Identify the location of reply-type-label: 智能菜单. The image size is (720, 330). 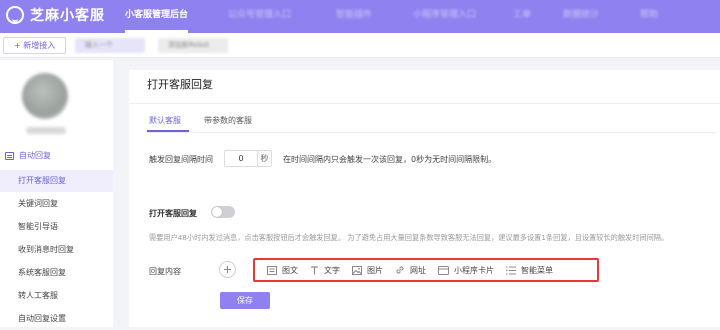
(537, 270).